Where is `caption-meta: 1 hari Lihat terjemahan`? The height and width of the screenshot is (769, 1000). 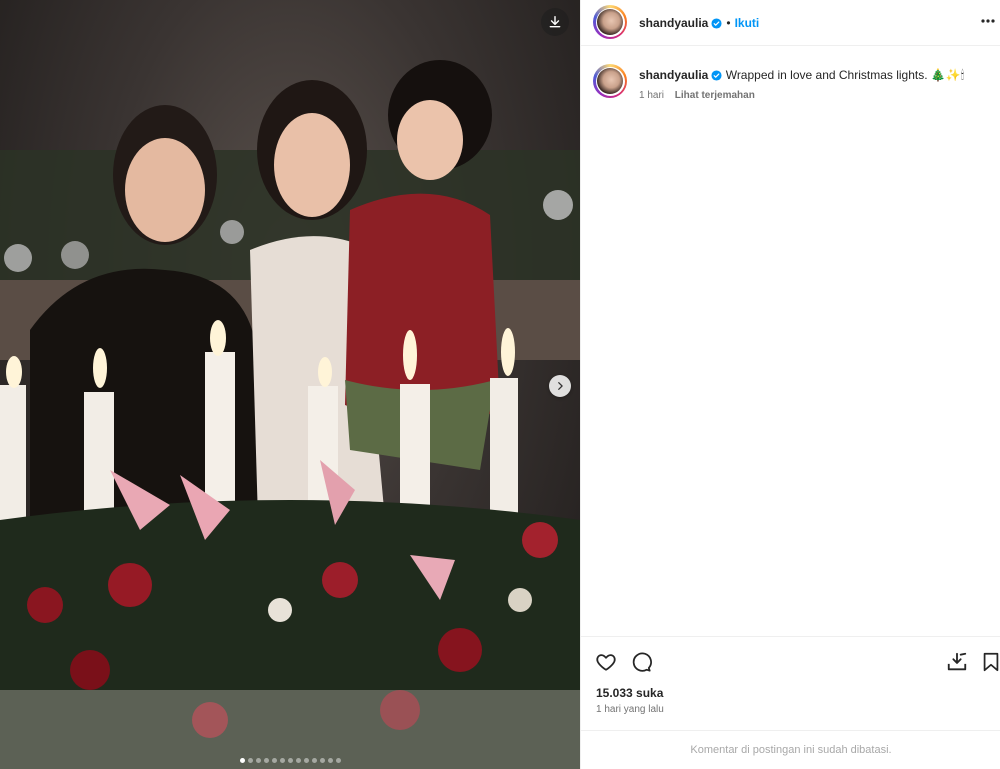
caption-meta: 1 hari Lihat terjemahan is located at coordinates (697, 95).